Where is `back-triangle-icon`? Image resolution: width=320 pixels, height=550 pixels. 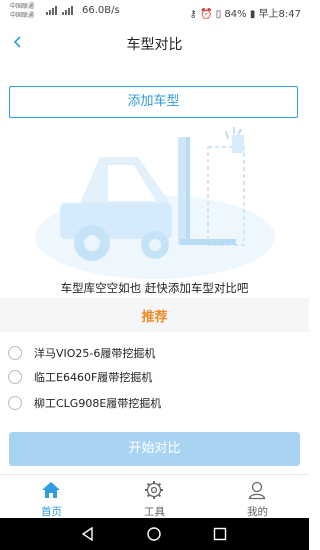 back-triangle-icon is located at coordinates (88, 534).